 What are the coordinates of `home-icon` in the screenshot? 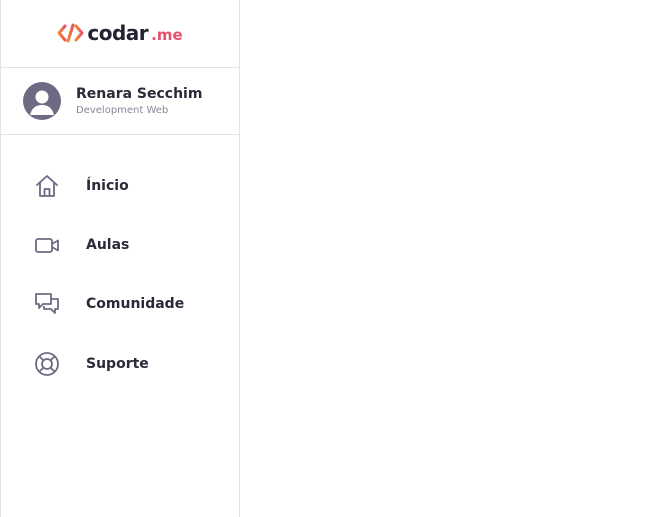 It's located at (47, 186).